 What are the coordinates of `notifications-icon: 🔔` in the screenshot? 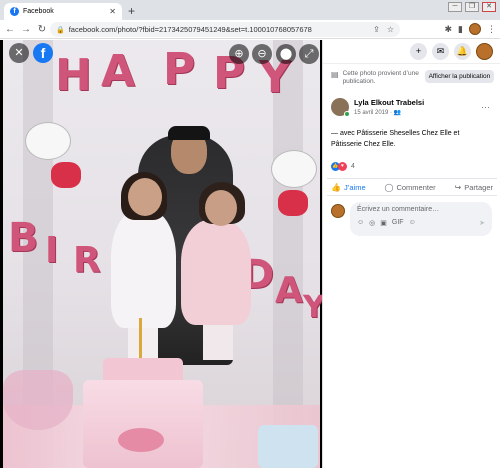 It's located at (462, 51).